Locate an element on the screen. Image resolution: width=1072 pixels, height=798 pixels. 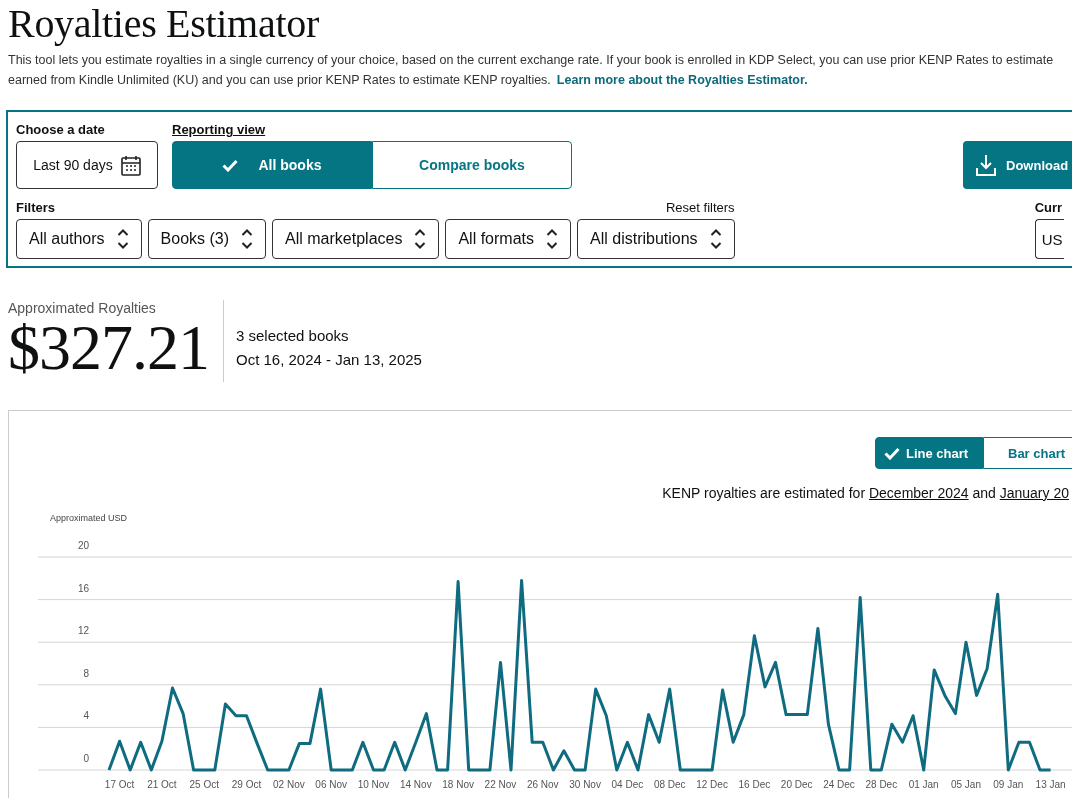
date-label: Choose a date is located at coordinates (60, 129).